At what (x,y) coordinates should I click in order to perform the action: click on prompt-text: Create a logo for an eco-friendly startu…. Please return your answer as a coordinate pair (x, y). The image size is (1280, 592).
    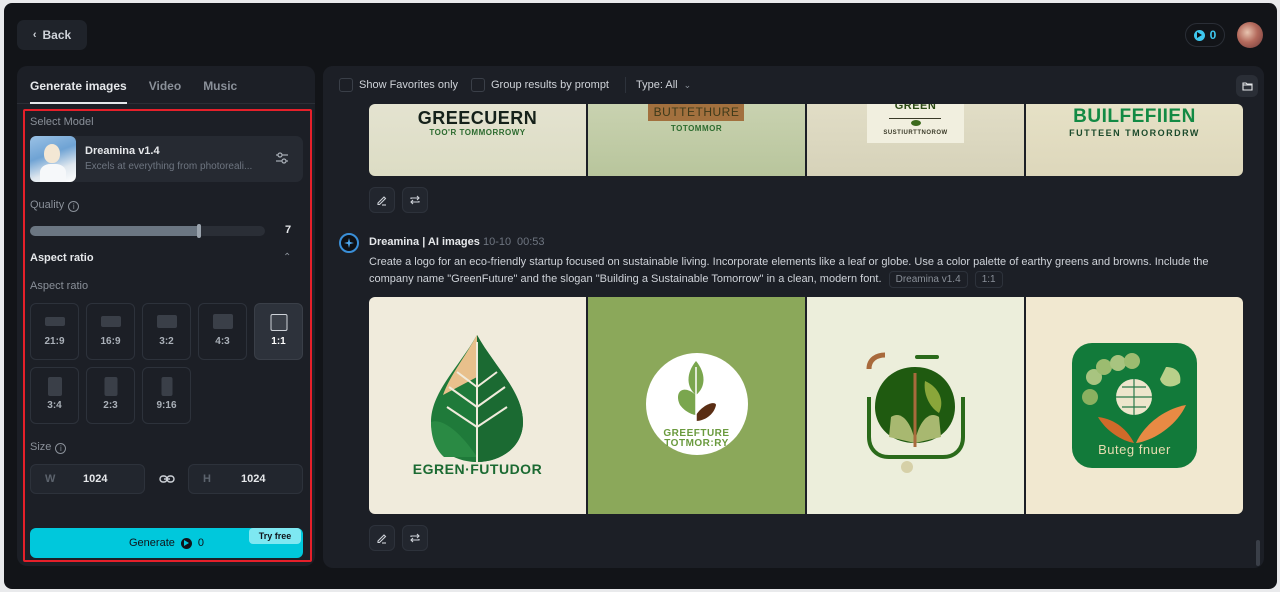
    Looking at the image, I should click on (789, 270).